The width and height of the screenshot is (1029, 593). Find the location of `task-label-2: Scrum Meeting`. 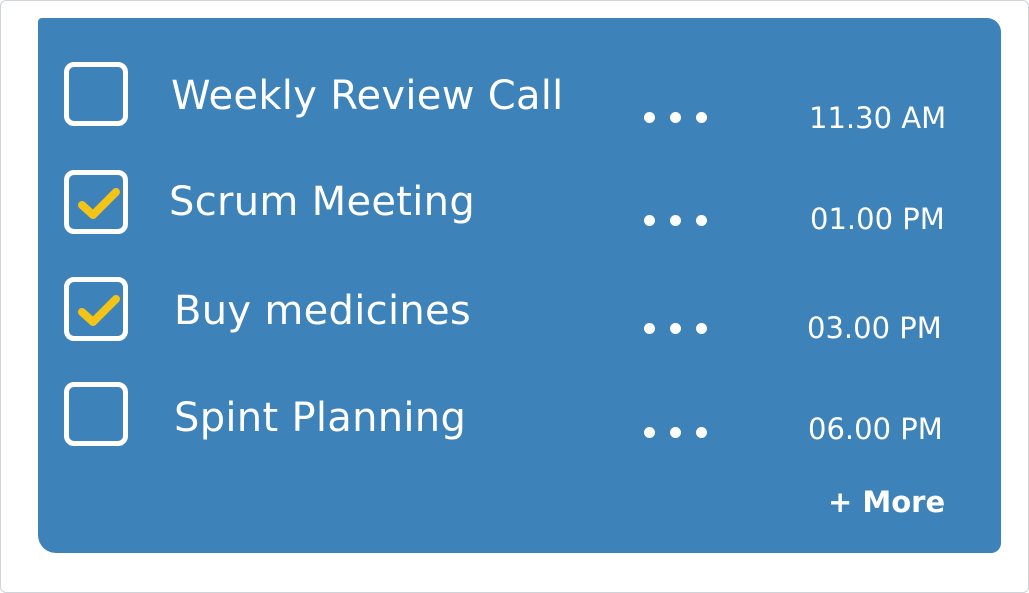

task-label-2: Scrum Meeting is located at coordinates (322, 202).